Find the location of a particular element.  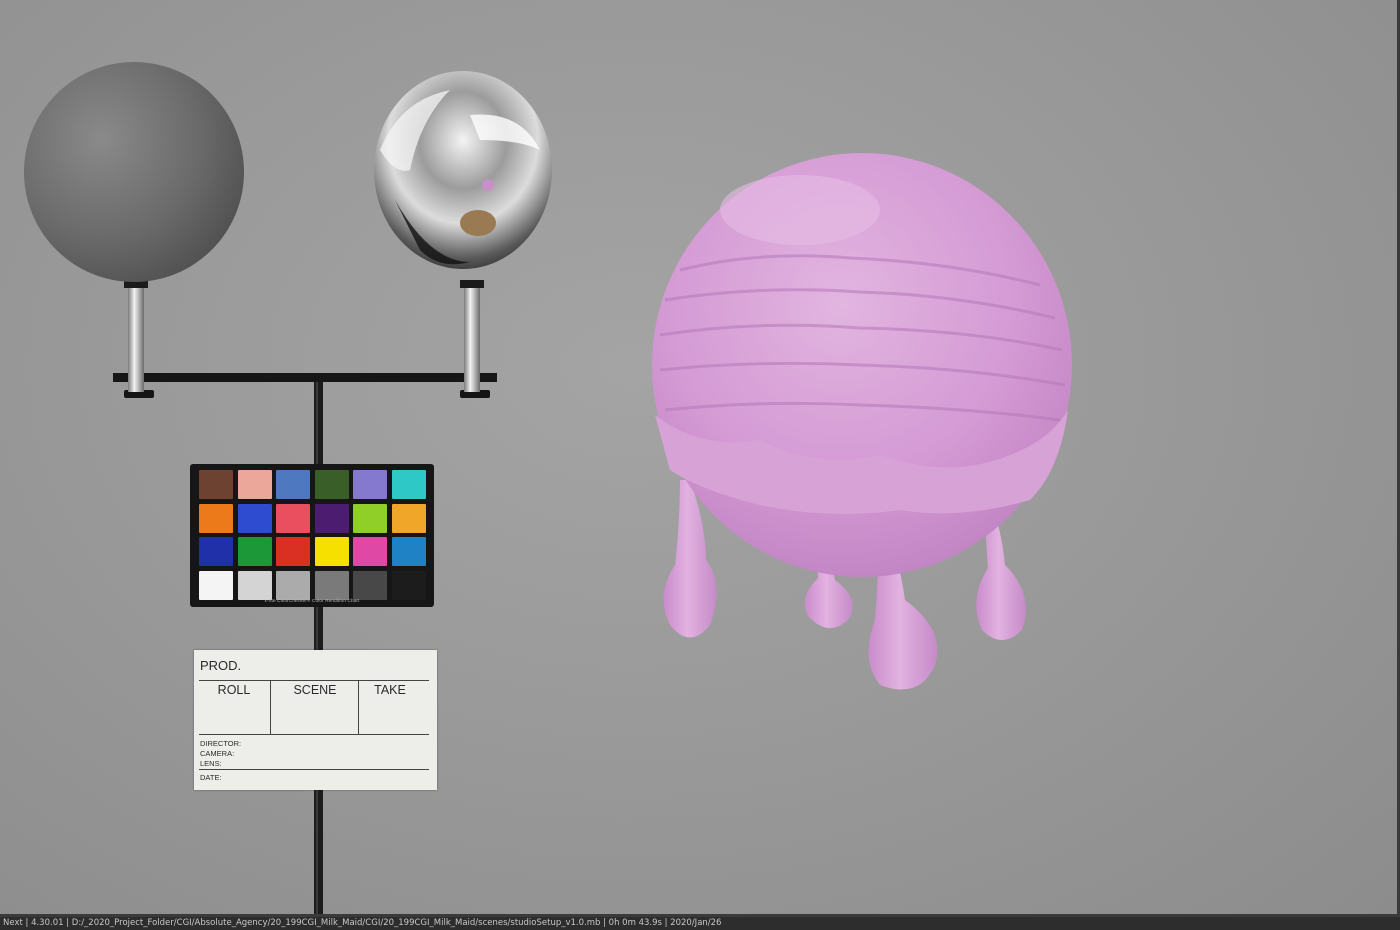

slate-lens-label: LENS: is located at coordinates (211, 763).